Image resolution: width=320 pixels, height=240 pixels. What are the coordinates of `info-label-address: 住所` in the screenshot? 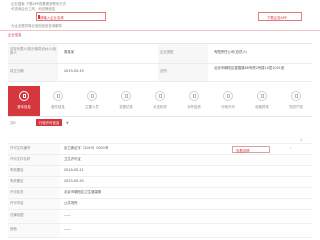 It's located at (163, 71).